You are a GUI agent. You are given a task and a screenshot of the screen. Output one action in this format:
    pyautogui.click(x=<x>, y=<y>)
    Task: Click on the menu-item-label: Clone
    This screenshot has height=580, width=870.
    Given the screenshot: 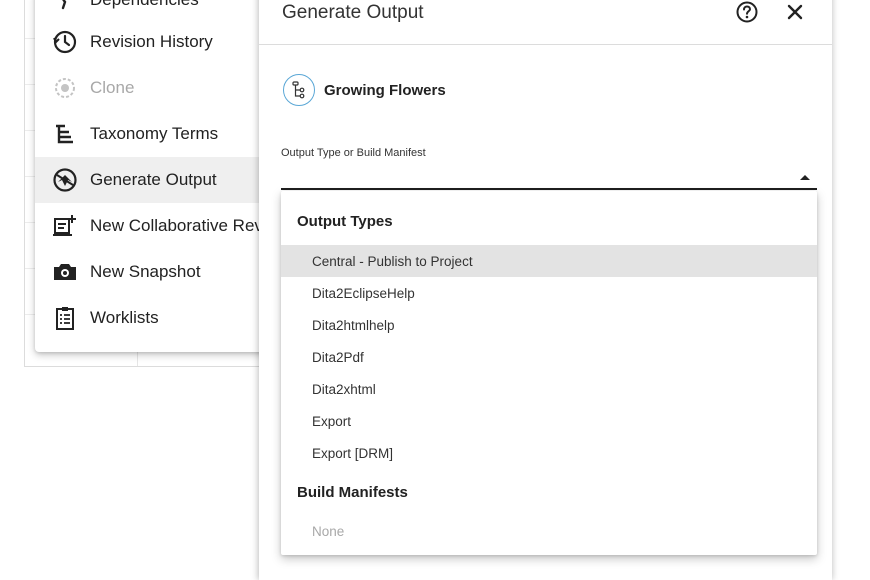 What is the action you would take?
    pyautogui.click(x=112, y=87)
    